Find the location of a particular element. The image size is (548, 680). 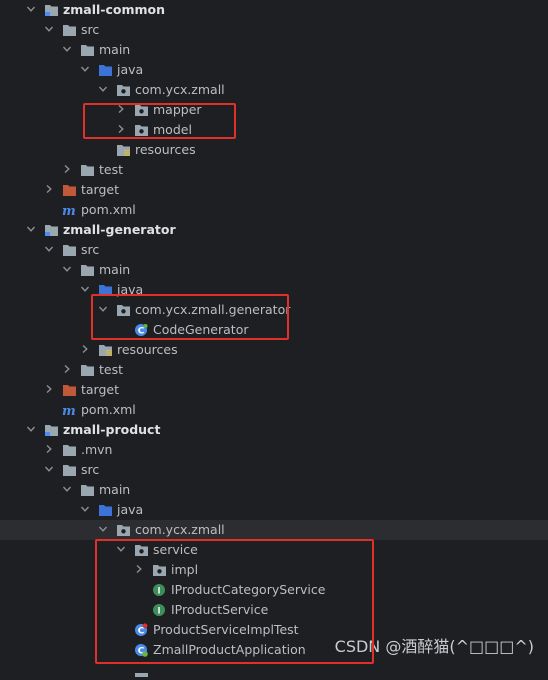

tree-row: .mvn is located at coordinates (274, 450).